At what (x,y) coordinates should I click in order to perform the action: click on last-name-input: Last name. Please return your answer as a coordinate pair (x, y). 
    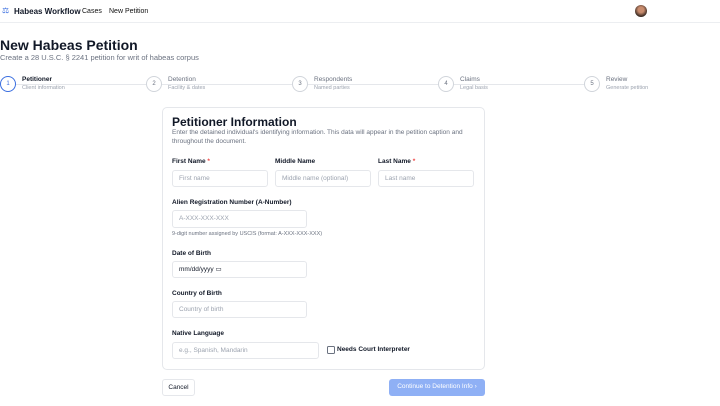
    Looking at the image, I should click on (426, 178).